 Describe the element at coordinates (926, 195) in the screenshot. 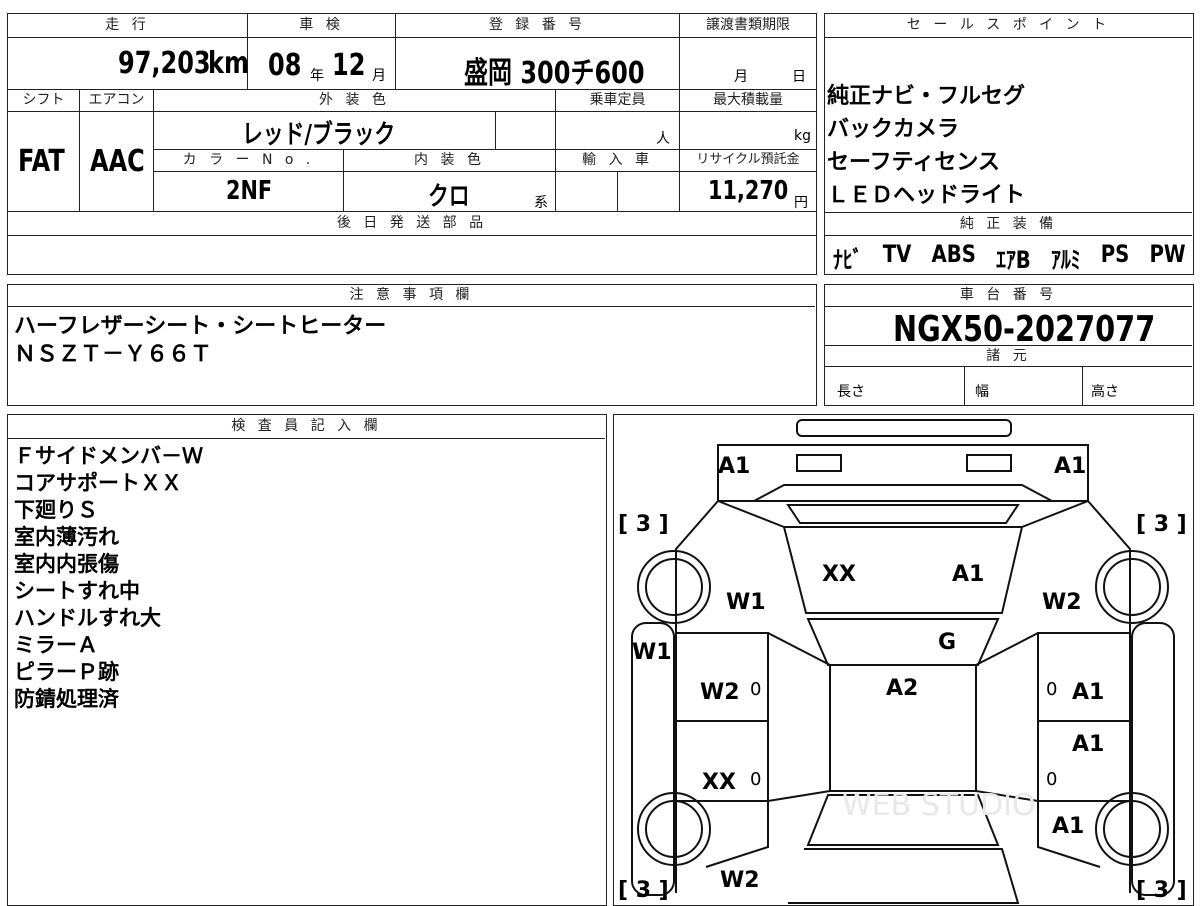

I see `sale-point-item: ＬＥＤヘッドライト` at that location.